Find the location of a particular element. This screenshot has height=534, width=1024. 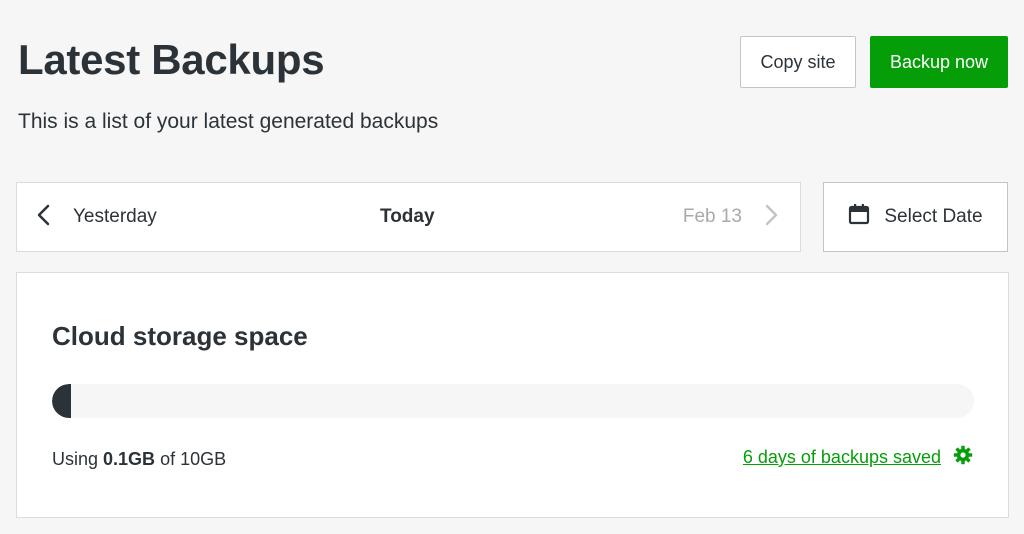

date-navigator: Yesterday Today Feb 13 is located at coordinates (408, 217).